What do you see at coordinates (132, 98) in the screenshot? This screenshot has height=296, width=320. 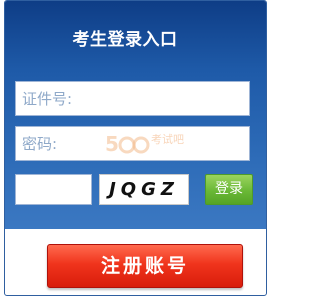 I see `id-number-input` at bounding box center [132, 98].